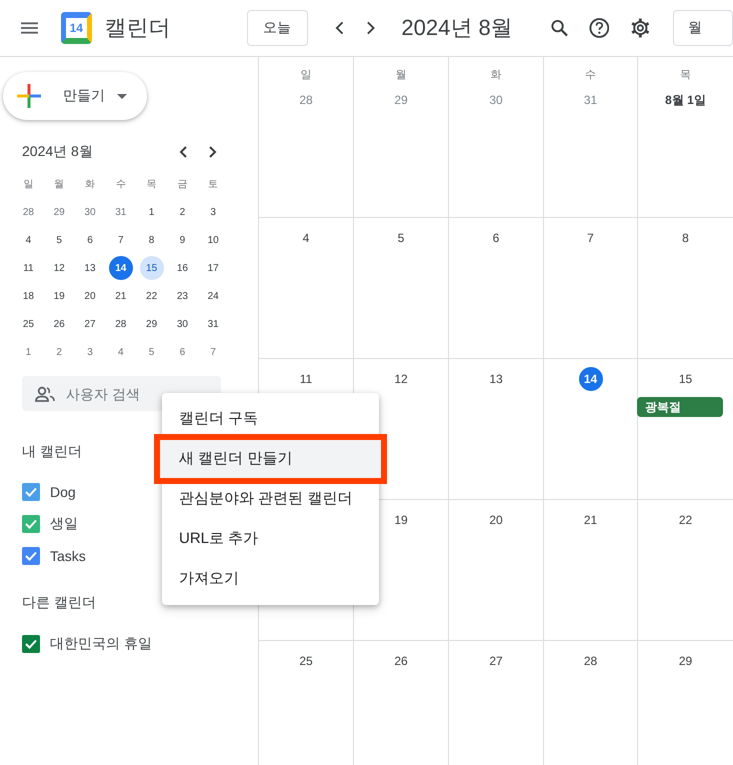 The width and height of the screenshot is (733, 765). What do you see at coordinates (401, 520) in the screenshot?
I see `day-number: 19` at bounding box center [401, 520].